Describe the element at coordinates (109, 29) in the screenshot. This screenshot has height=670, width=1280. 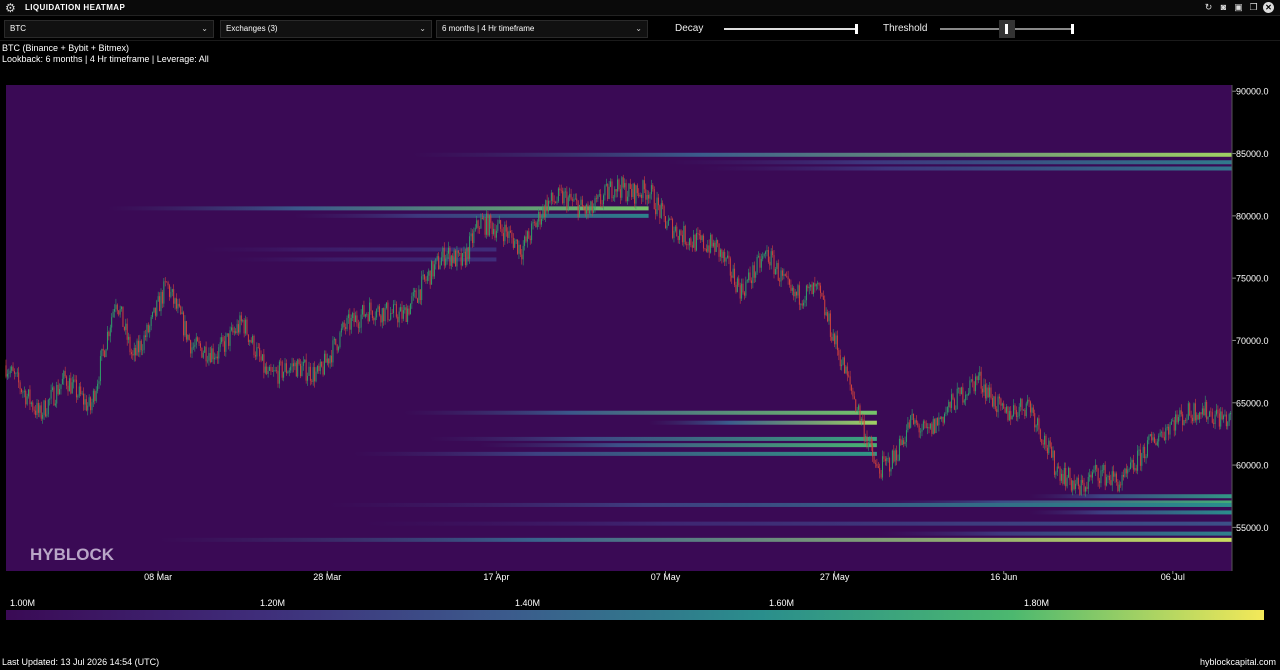
I see `symbol-select: BTC ⌄` at that location.